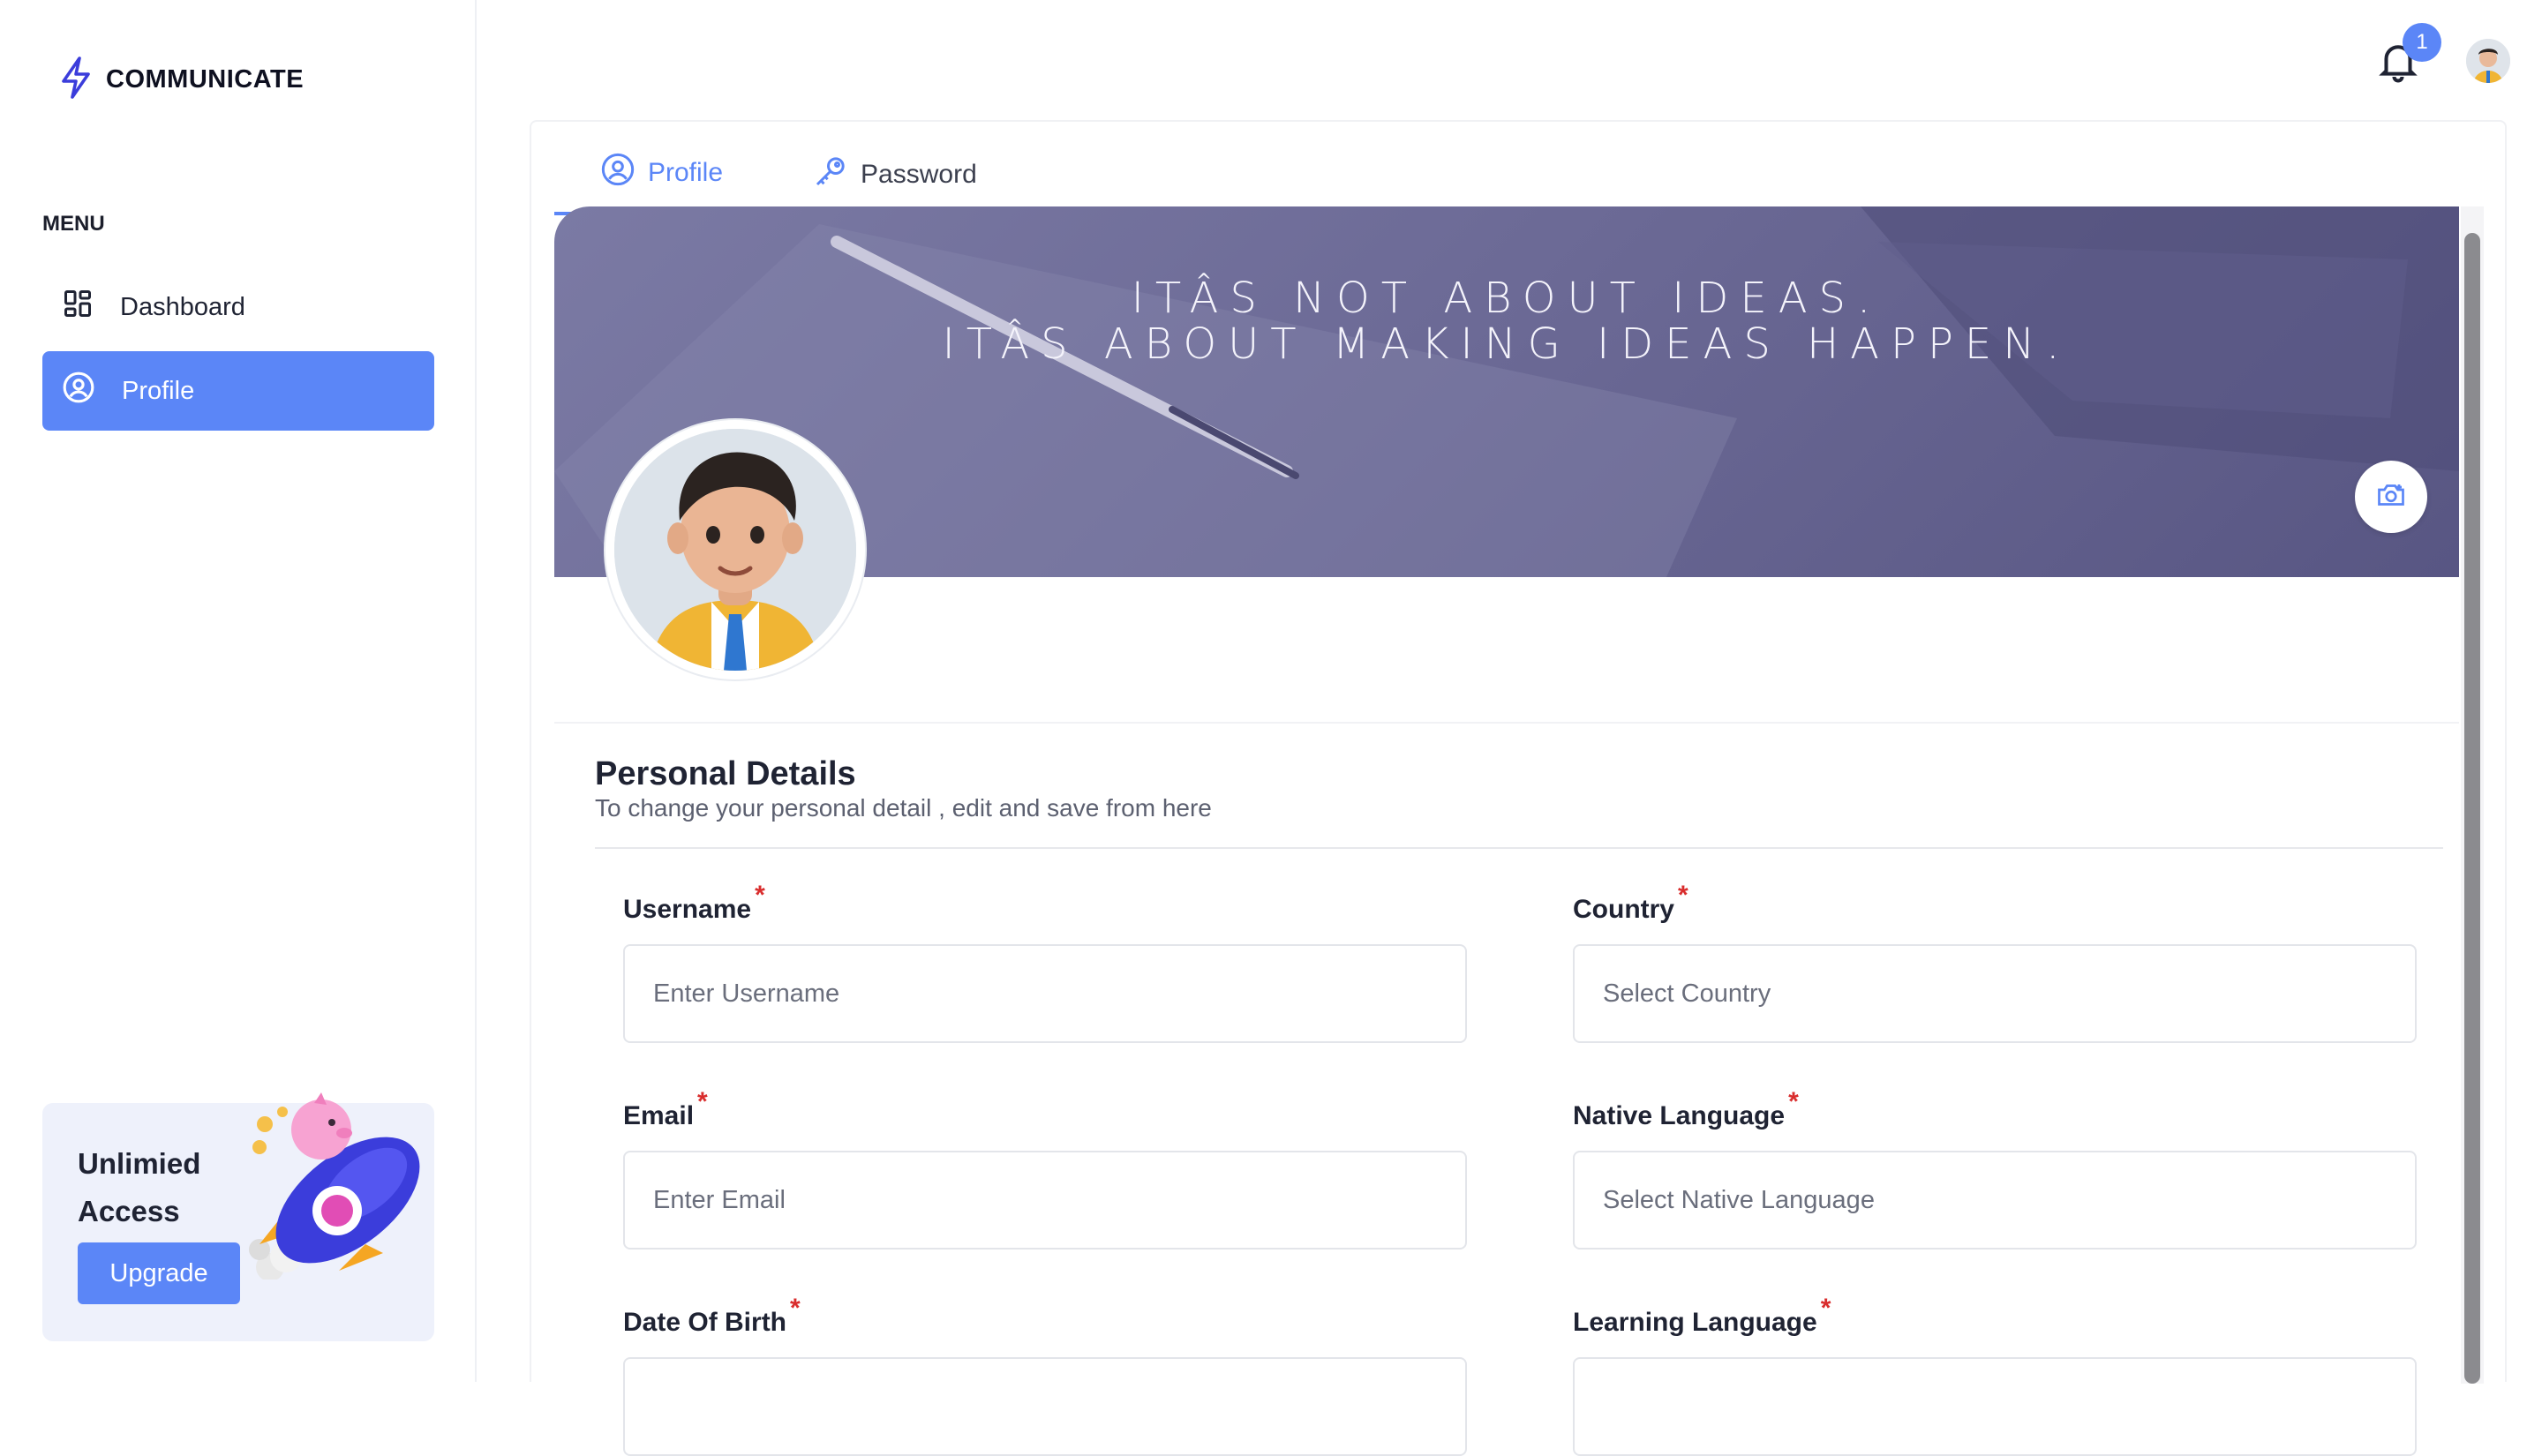 Image resolution: width=2542 pixels, height=1456 pixels. What do you see at coordinates (2488, 61) in the screenshot?
I see `user-avatar` at bounding box center [2488, 61].